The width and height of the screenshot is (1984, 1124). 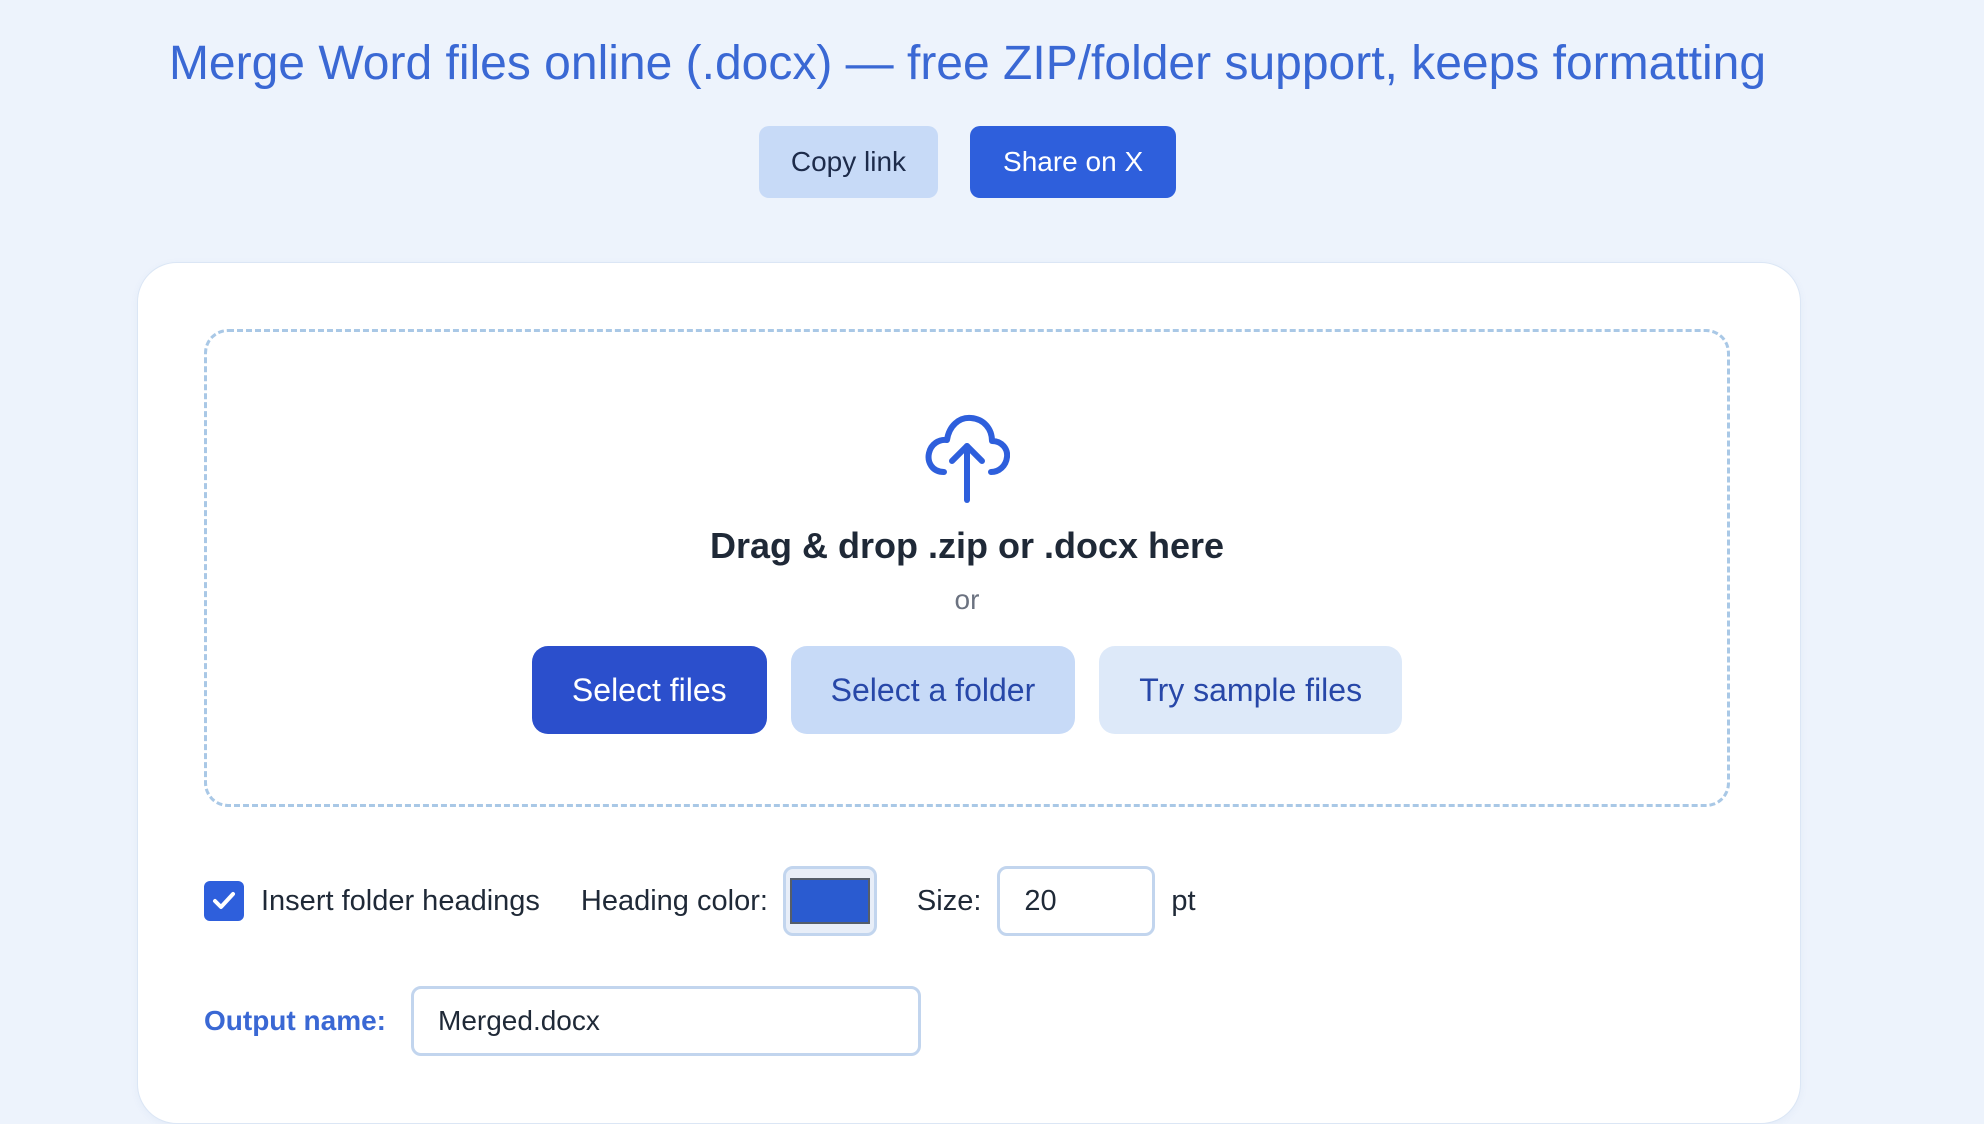 I want to click on cloud-upload-icon, so click(x=967, y=458).